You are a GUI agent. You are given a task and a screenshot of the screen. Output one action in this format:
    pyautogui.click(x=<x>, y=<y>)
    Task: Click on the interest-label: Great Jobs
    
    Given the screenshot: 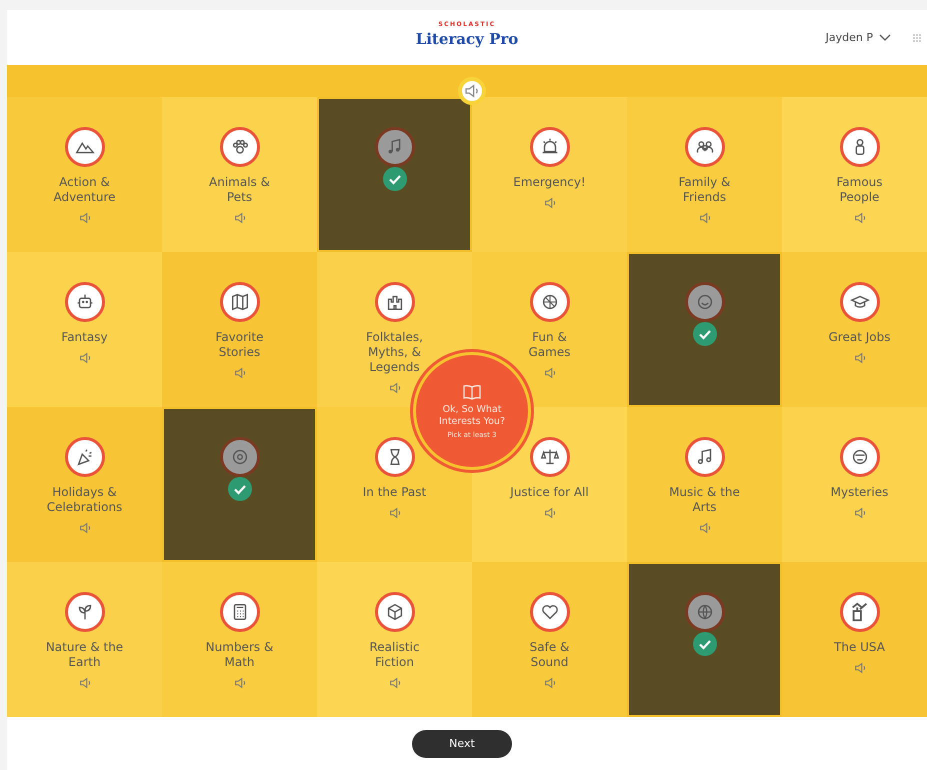 What is the action you would take?
    pyautogui.click(x=859, y=337)
    